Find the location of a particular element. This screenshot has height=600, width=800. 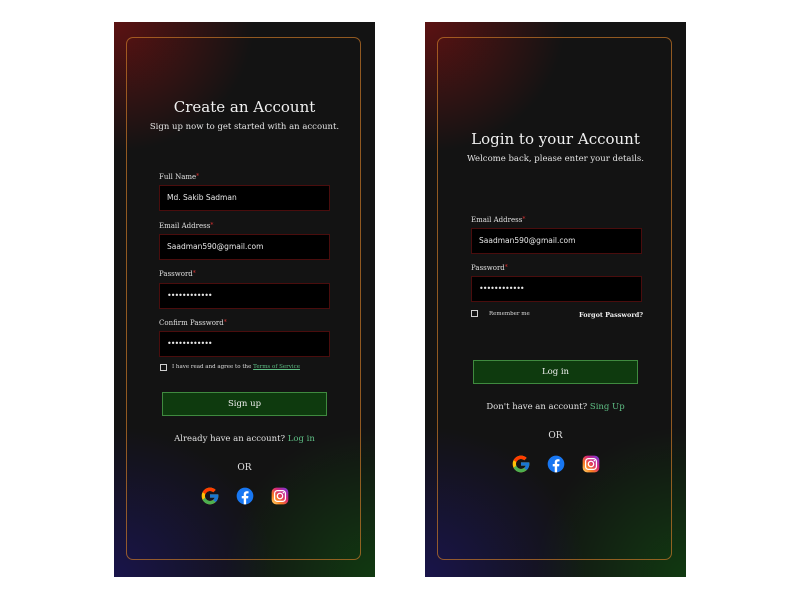

password-label: Password* is located at coordinates (177, 274).